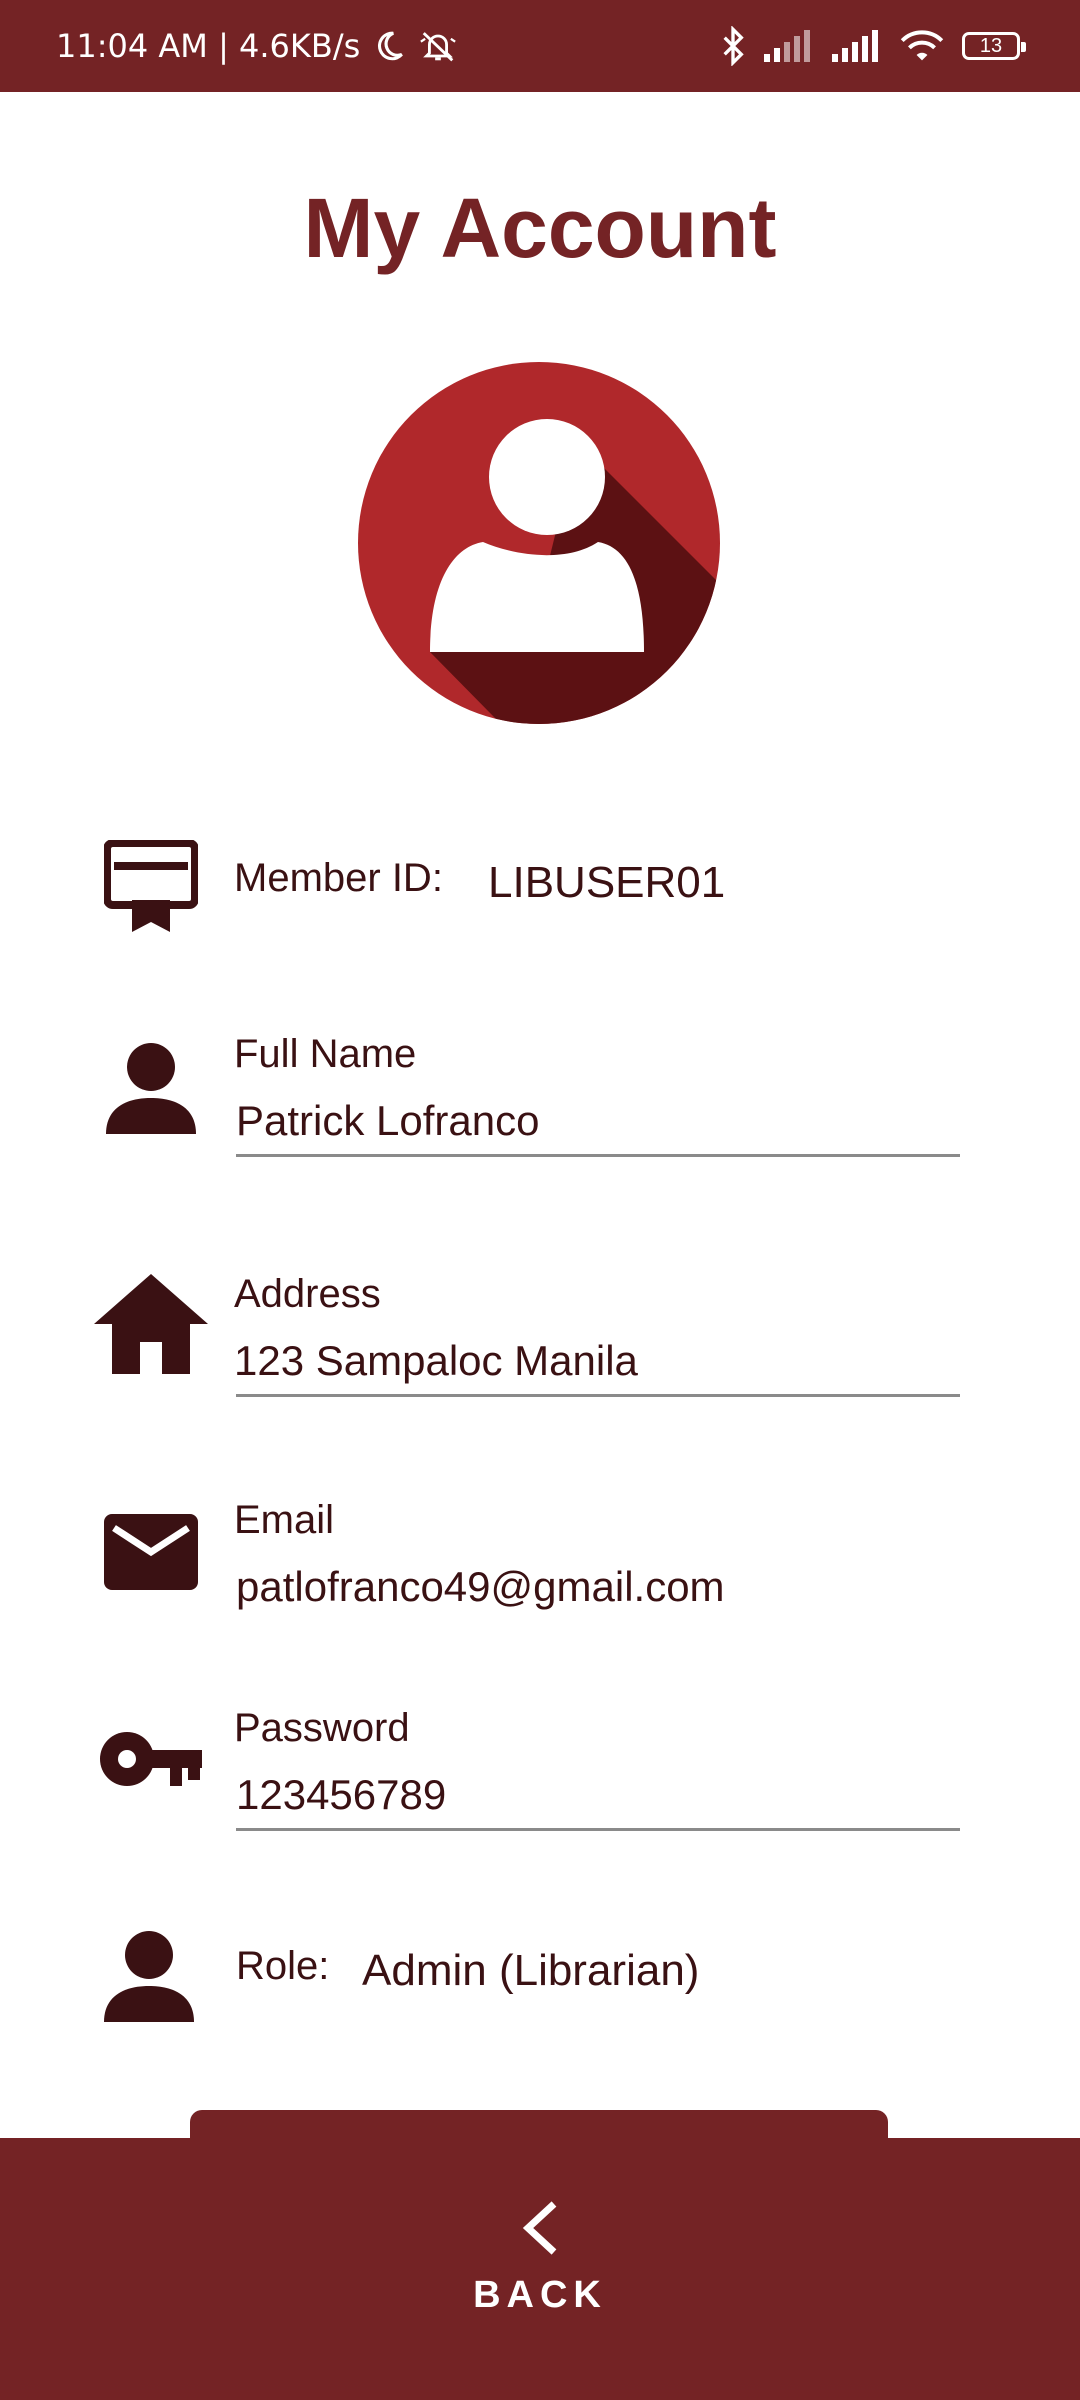  Describe the element at coordinates (387, 1121) in the screenshot. I see `full-name-field: Patrick Lofranco` at that location.